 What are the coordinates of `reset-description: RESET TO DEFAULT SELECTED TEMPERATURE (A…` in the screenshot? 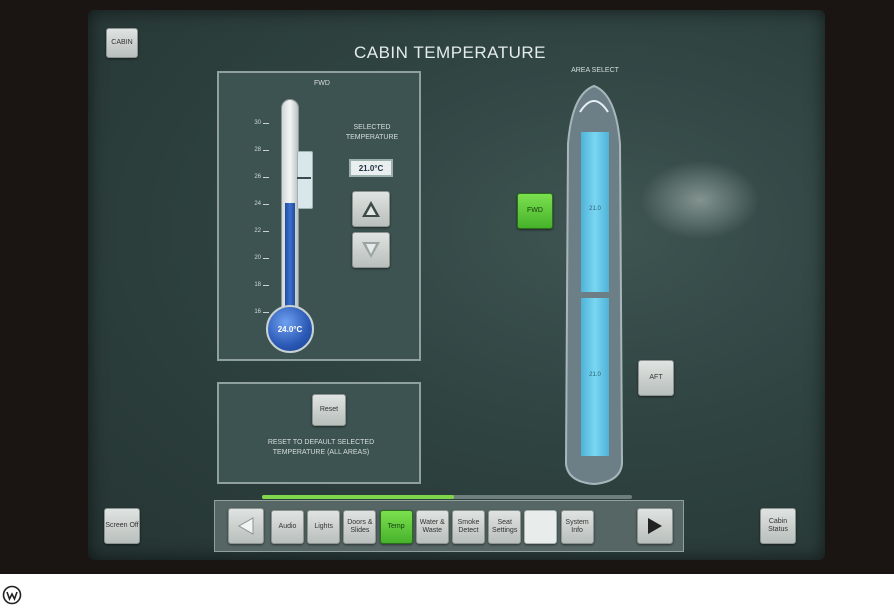 It's located at (321, 447).